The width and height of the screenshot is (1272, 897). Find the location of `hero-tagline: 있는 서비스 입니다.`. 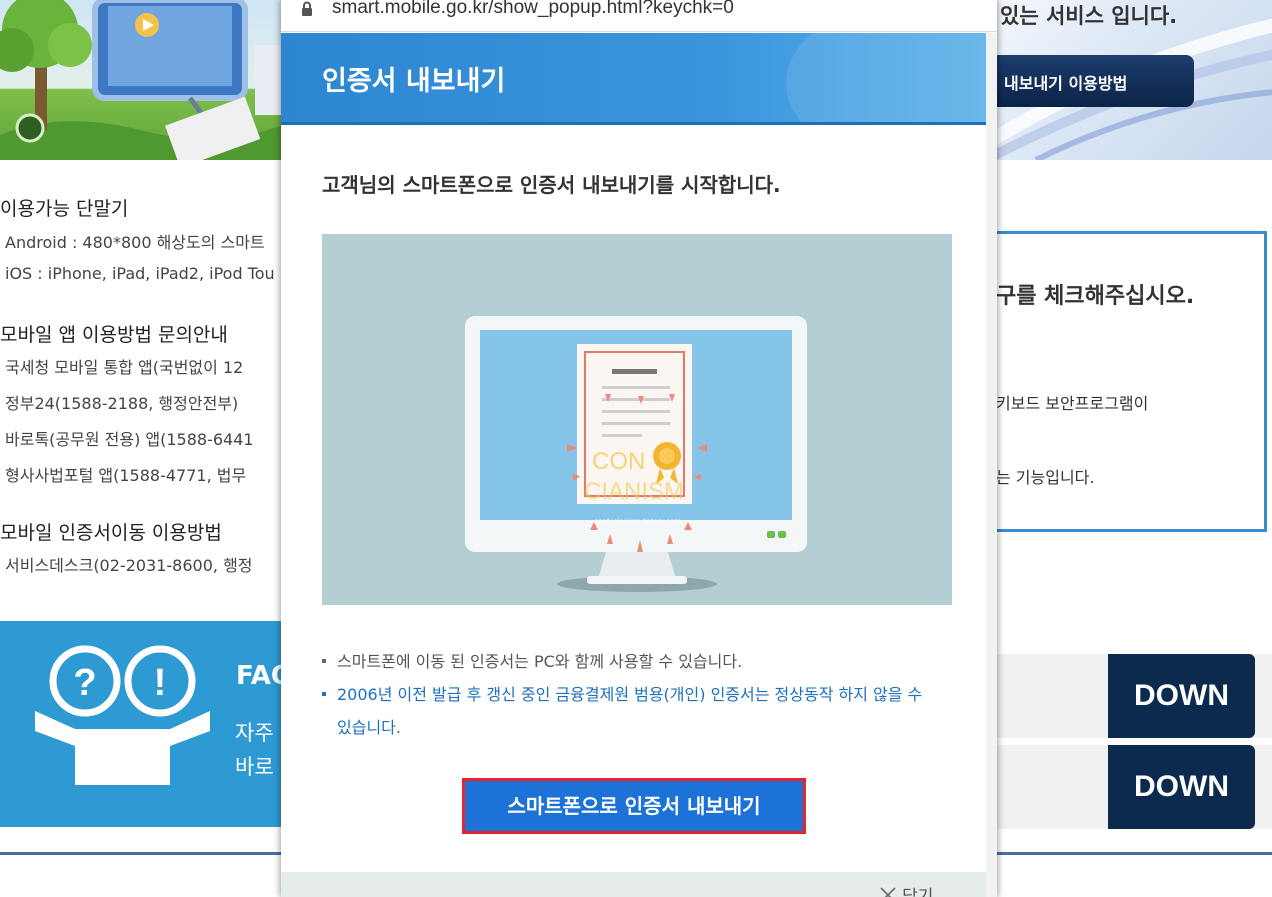

hero-tagline: 있는 서비스 입니다. is located at coordinates (1089, 16).